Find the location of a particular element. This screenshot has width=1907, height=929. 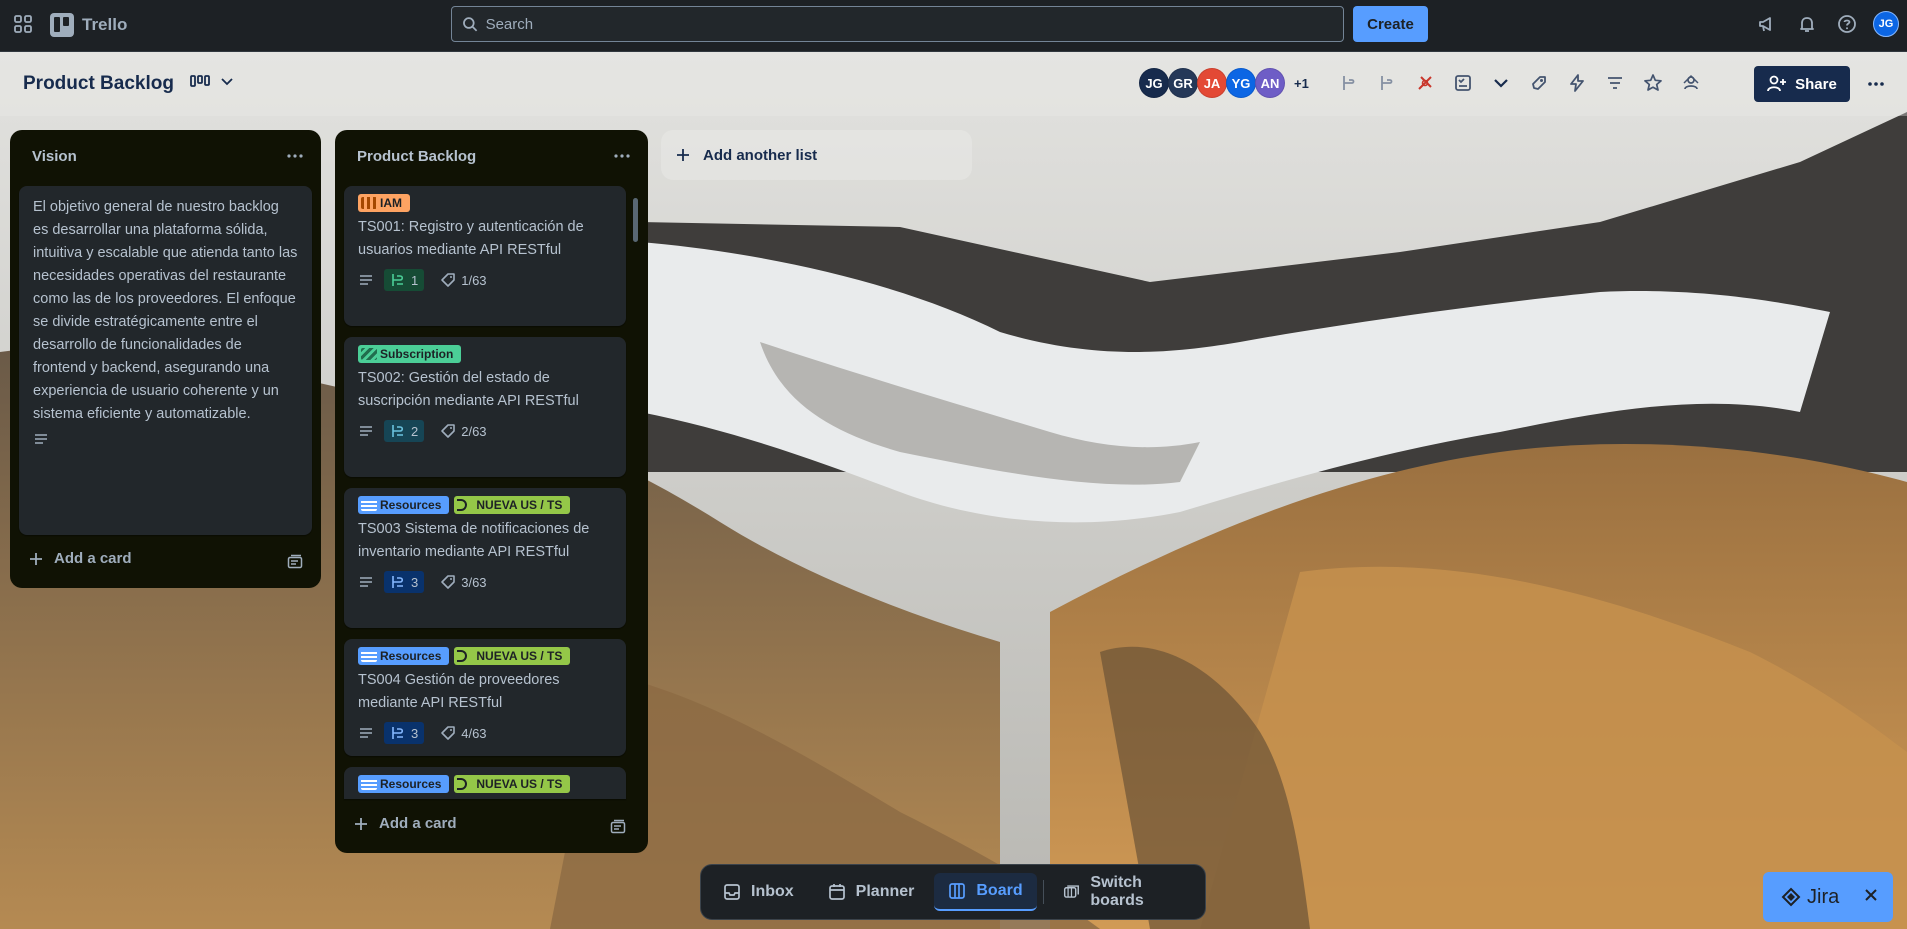

search-input is located at coordinates (914, 24).